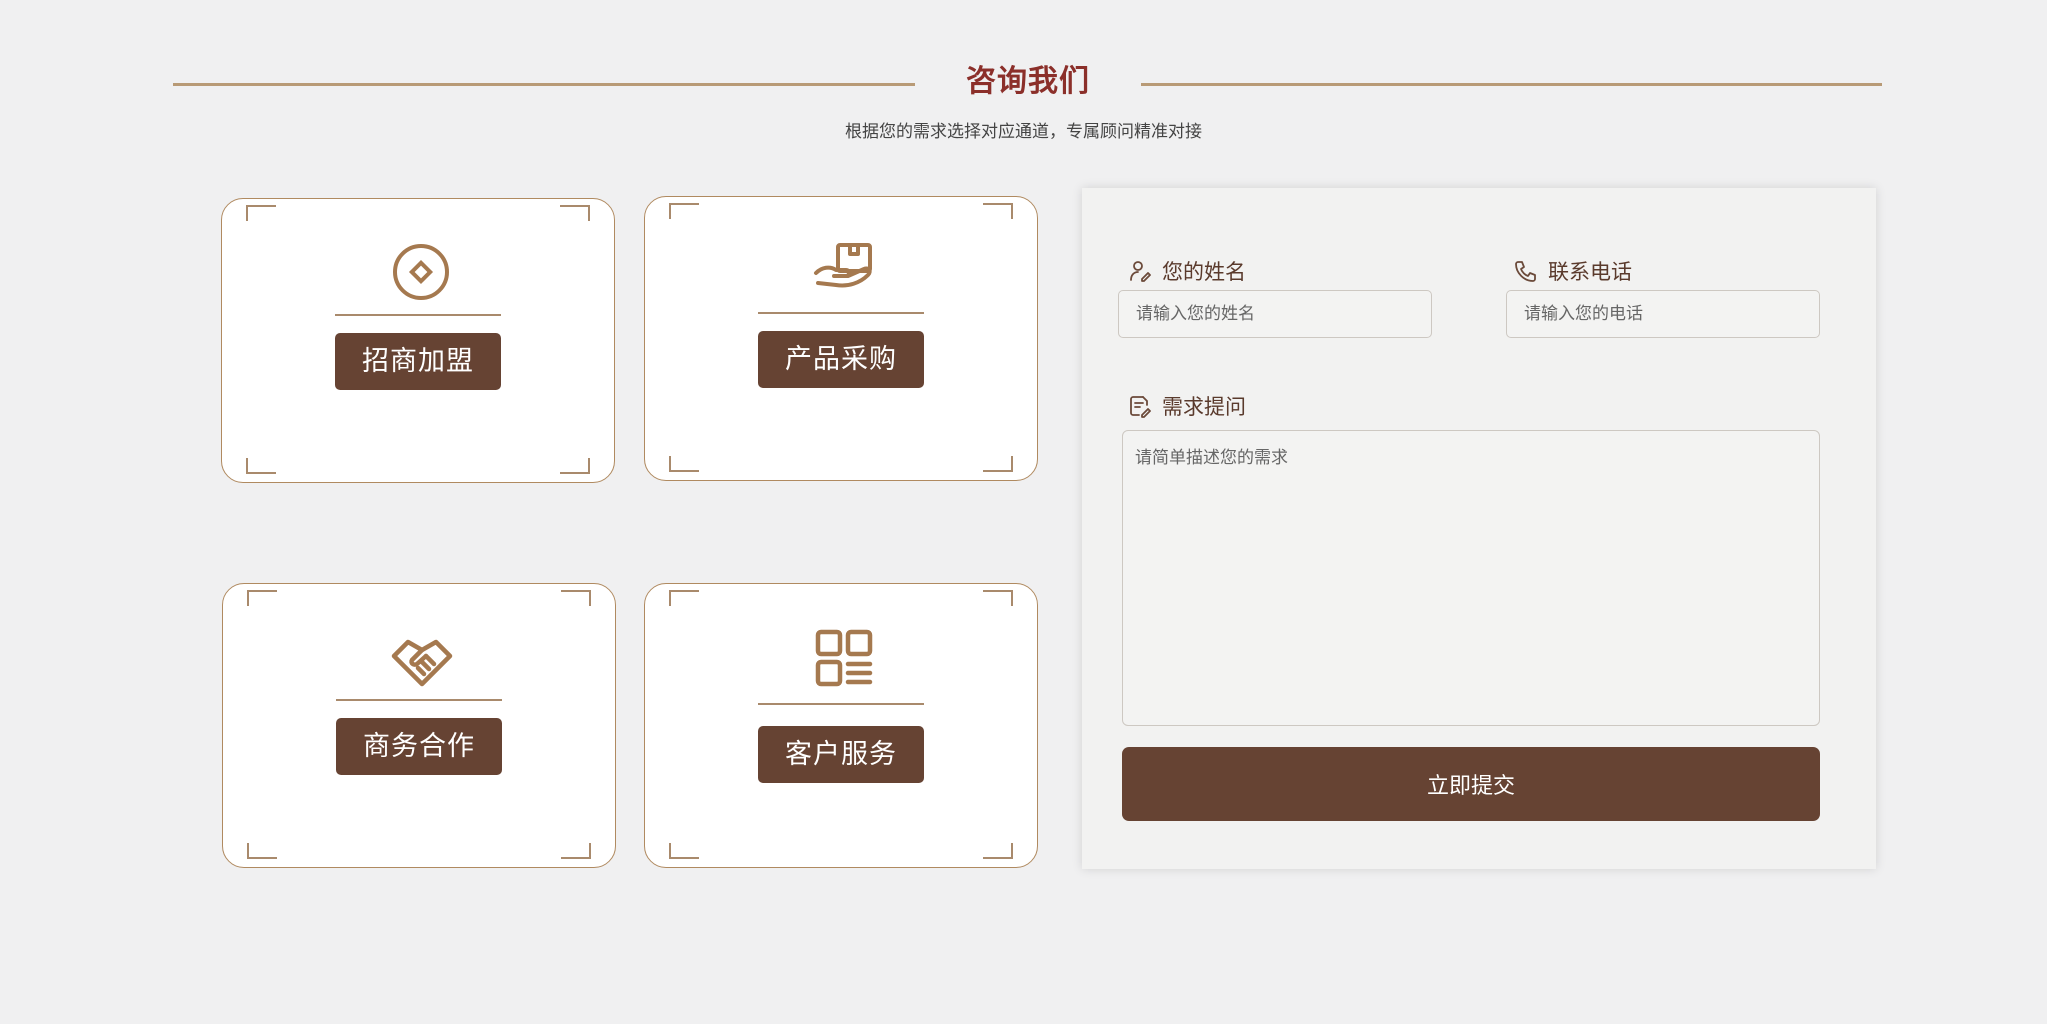 Image resolution: width=2047 pixels, height=1024 pixels. I want to click on user-edit-icon, so click(1145, 271).